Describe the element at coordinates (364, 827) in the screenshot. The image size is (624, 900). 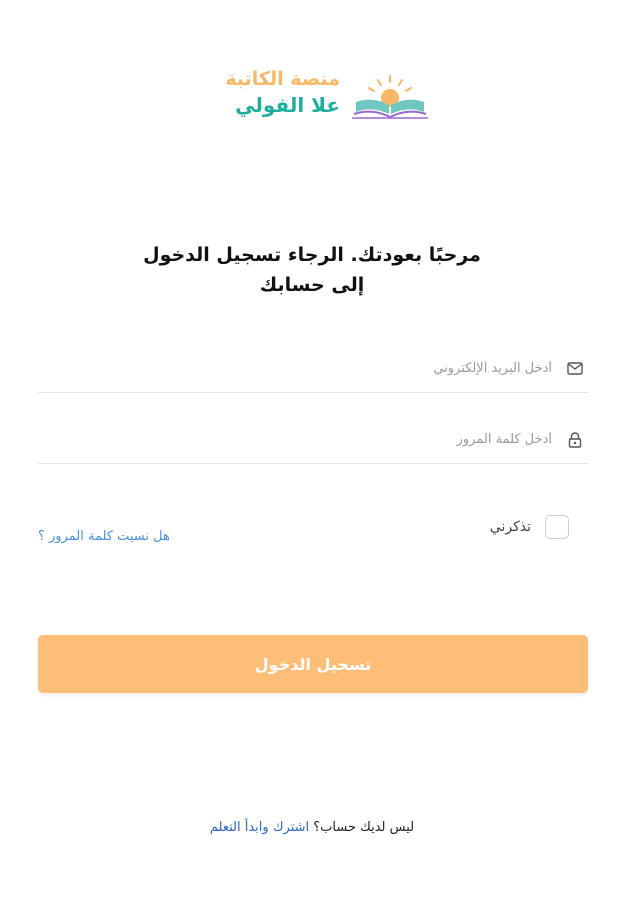
I see `signup-prompt-text: ليس لديك حساب؟` at that location.